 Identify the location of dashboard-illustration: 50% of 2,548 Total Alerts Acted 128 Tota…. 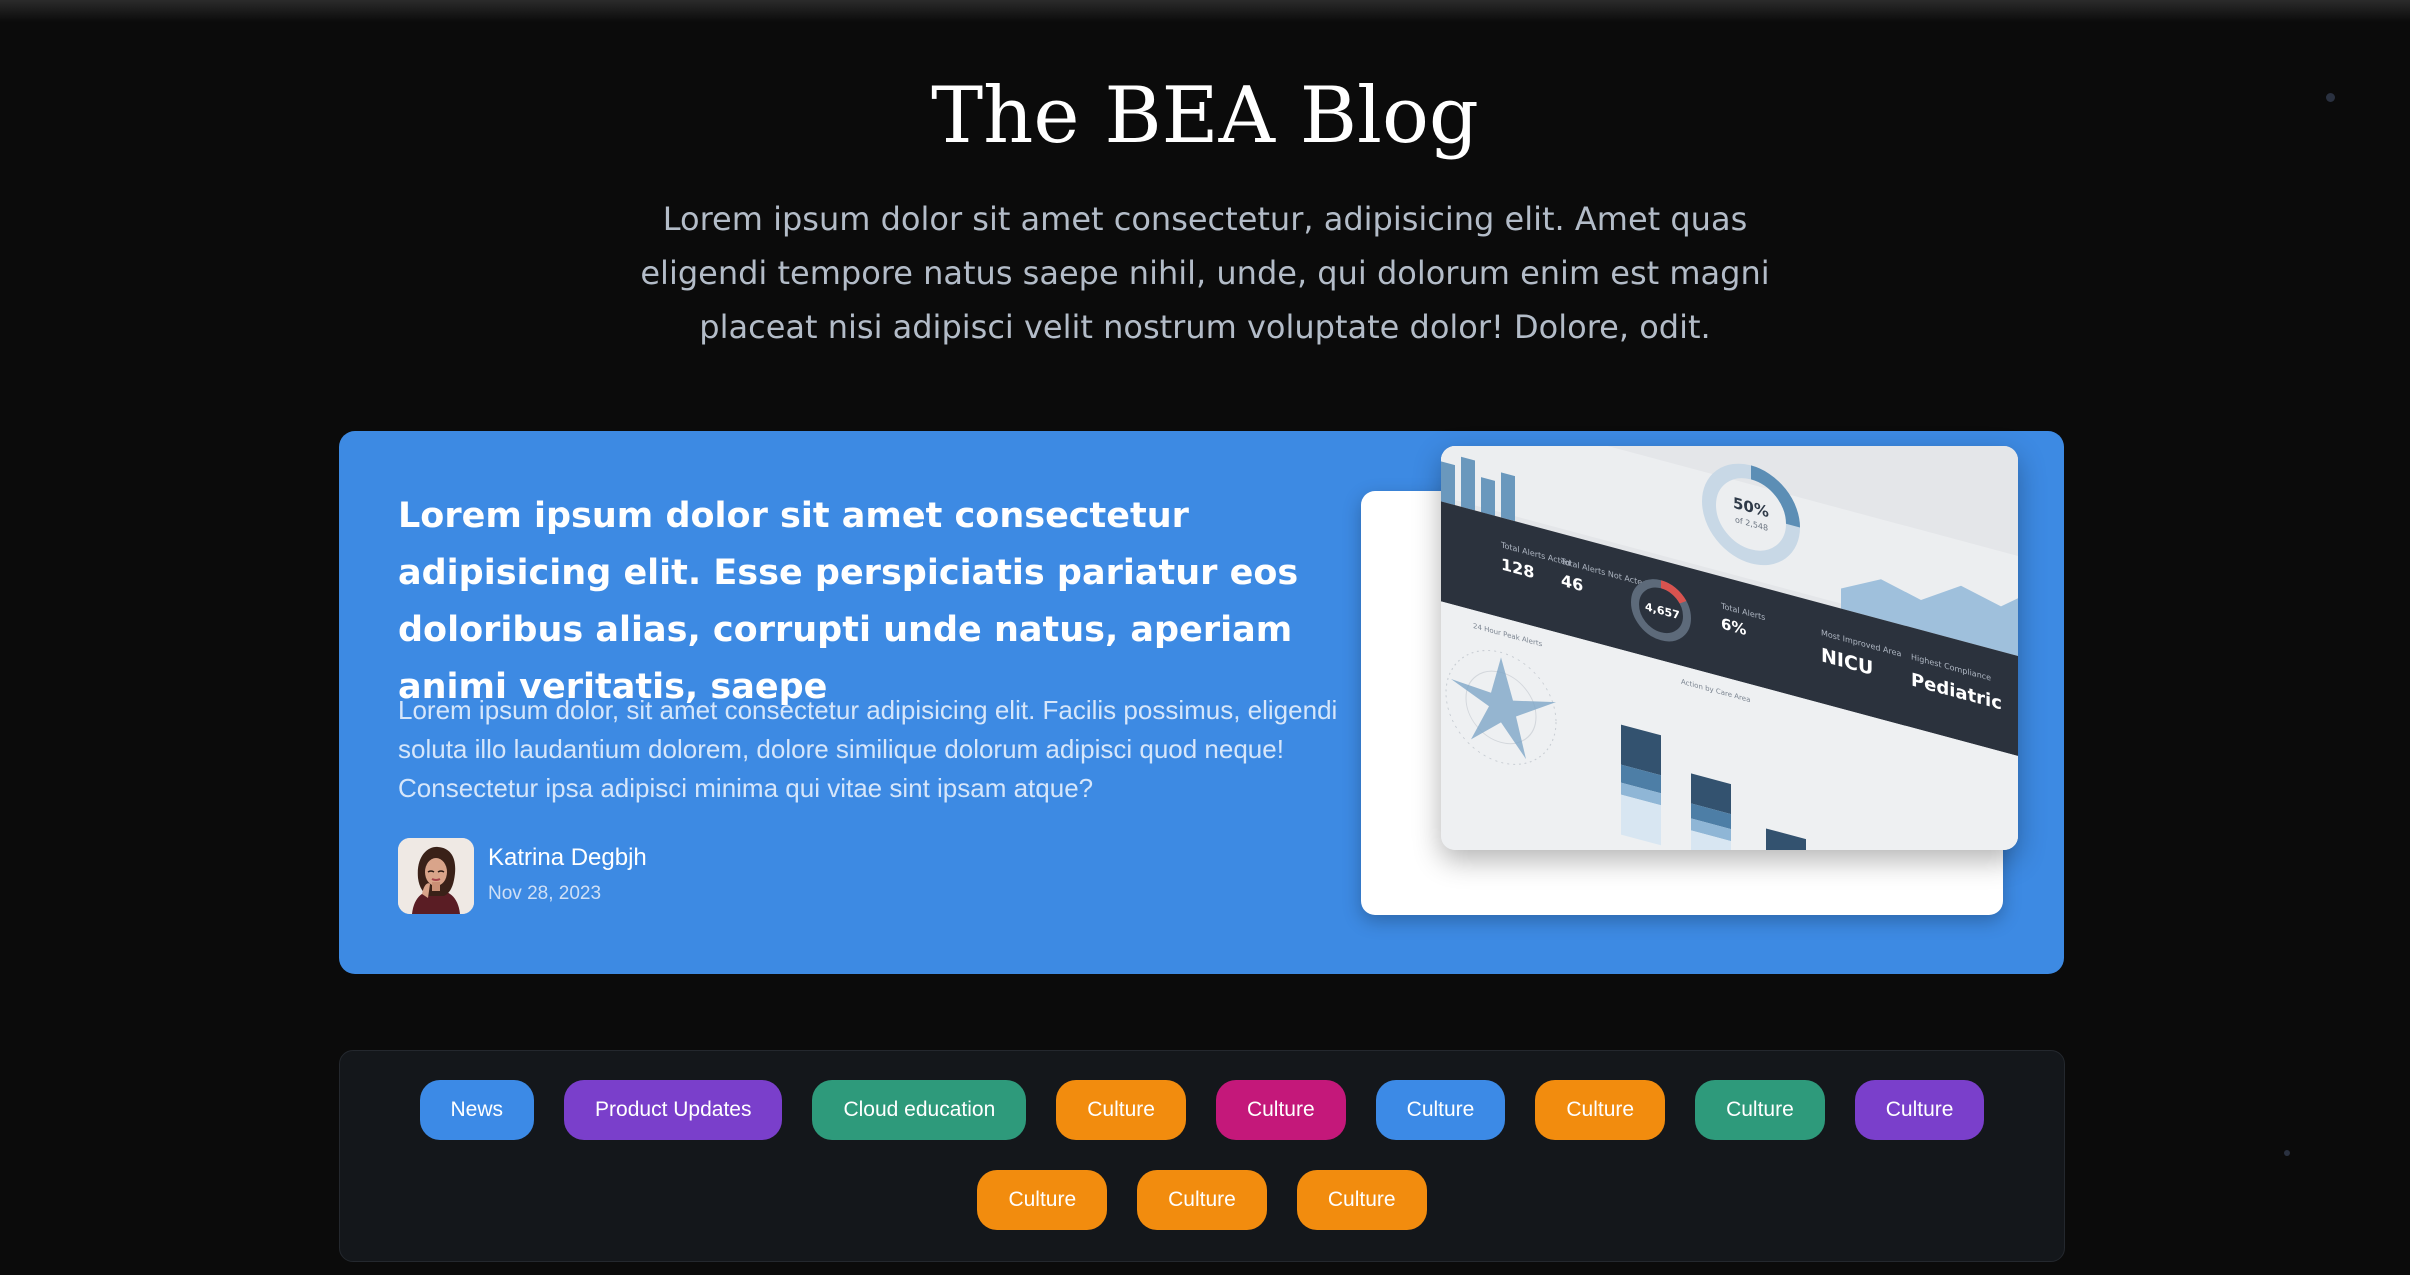
(1729, 648).